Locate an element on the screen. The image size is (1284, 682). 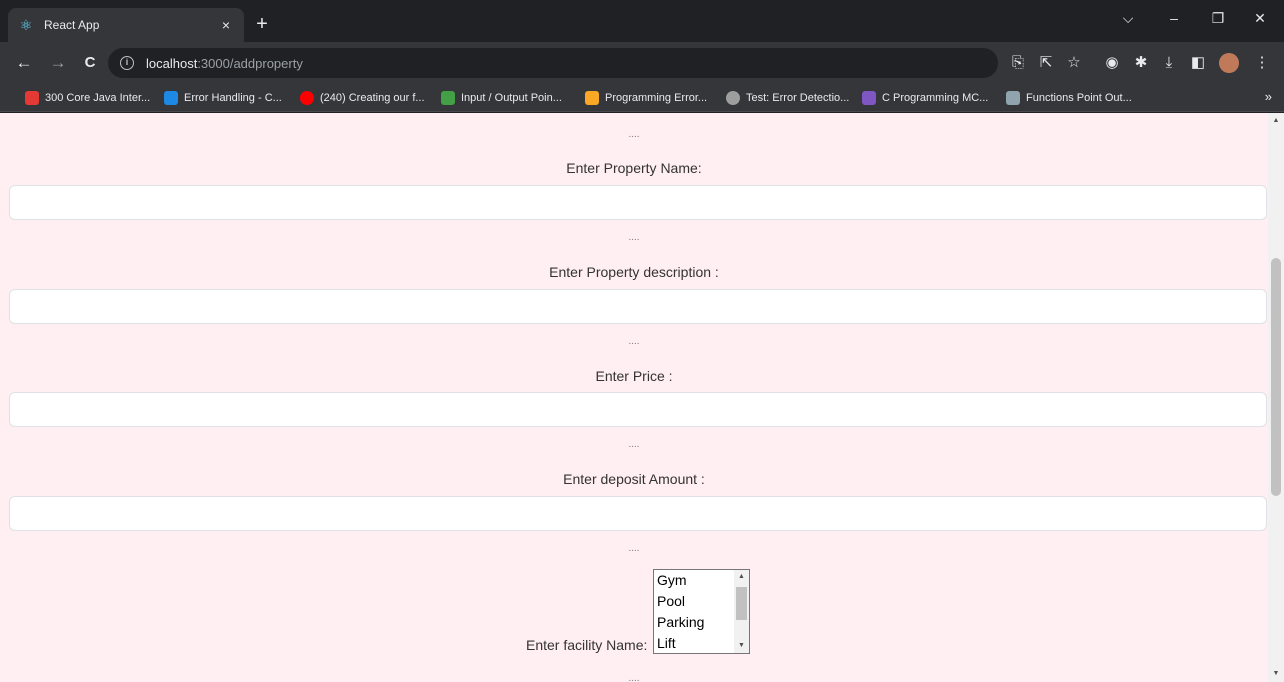
scrollbar-thumb is located at coordinates (741, 603).